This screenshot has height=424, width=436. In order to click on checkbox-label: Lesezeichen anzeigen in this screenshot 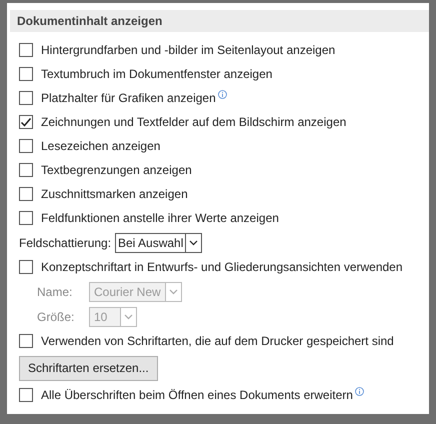, I will do `click(100, 146)`.